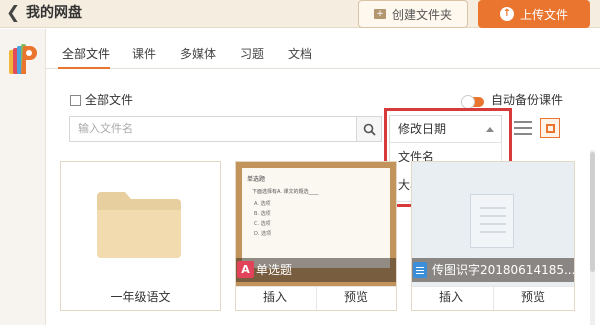 Image resolution: width=600 pixels, height=325 pixels. I want to click on upload-file-label: 上传文件, so click(543, 14).